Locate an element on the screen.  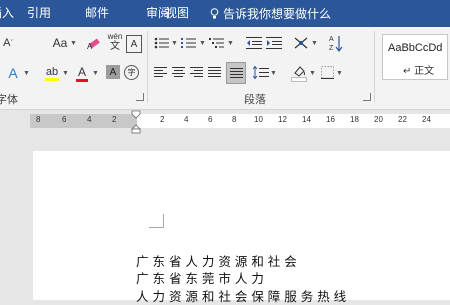
shading-icon is located at coordinates (299, 73).